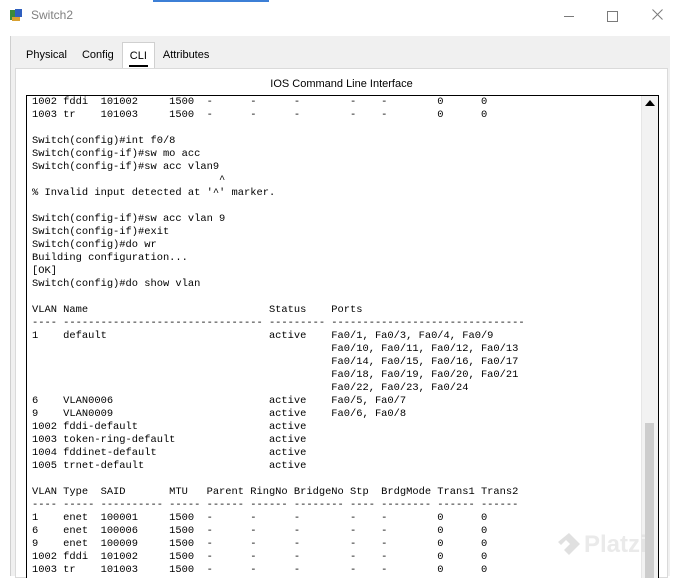 The image size is (675, 578). What do you see at coordinates (44, 271) in the screenshot?
I see `terminal-line: [OK]` at bounding box center [44, 271].